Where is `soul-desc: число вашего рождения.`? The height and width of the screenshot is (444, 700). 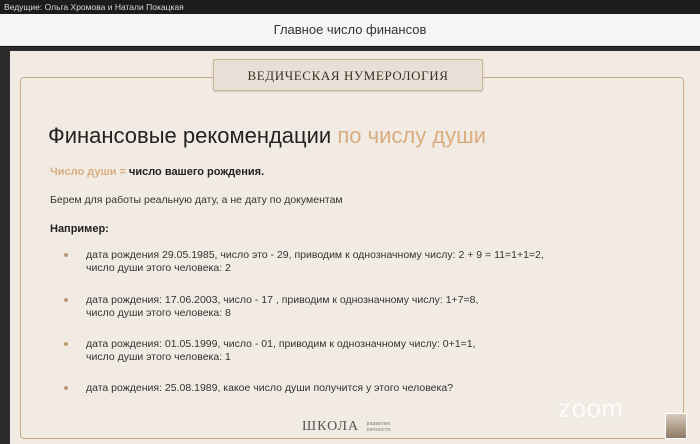 soul-desc: число вашего рождения. is located at coordinates (196, 172).